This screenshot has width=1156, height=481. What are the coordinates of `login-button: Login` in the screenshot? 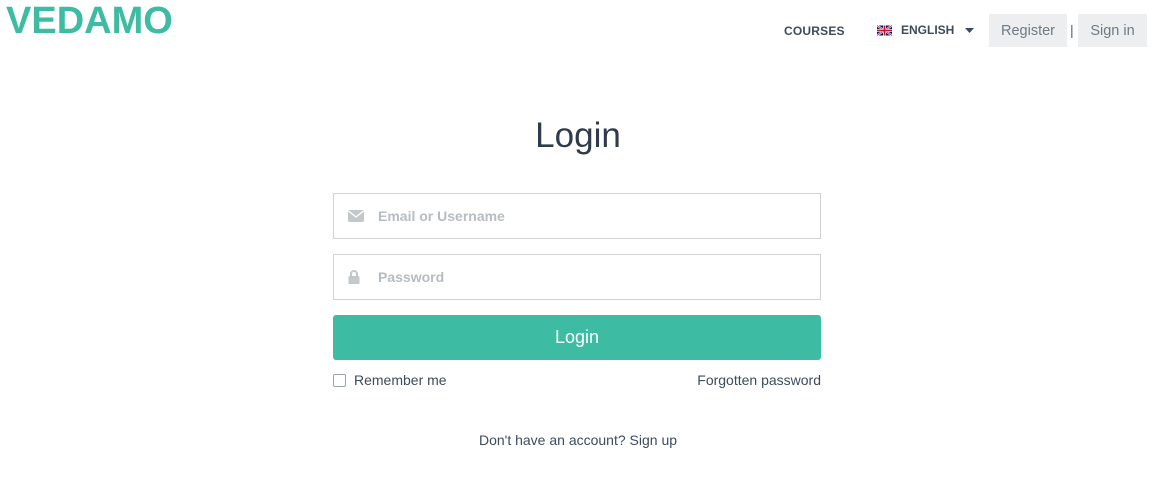 It's located at (577, 337).